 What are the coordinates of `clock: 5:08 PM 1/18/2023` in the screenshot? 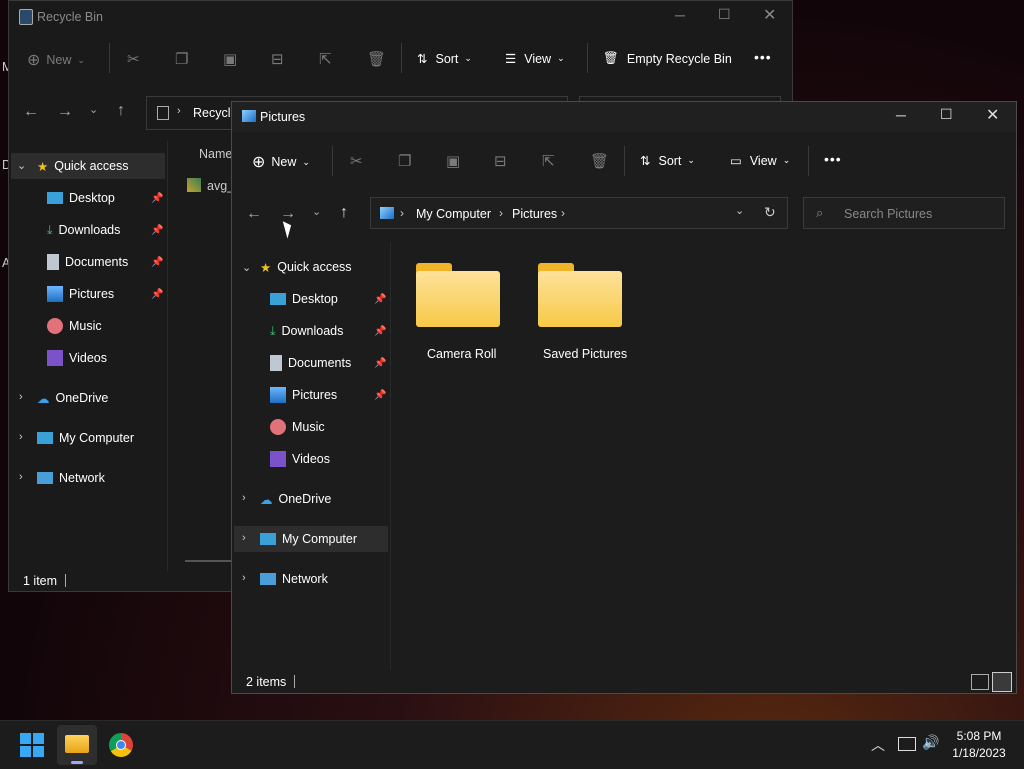 It's located at (979, 746).